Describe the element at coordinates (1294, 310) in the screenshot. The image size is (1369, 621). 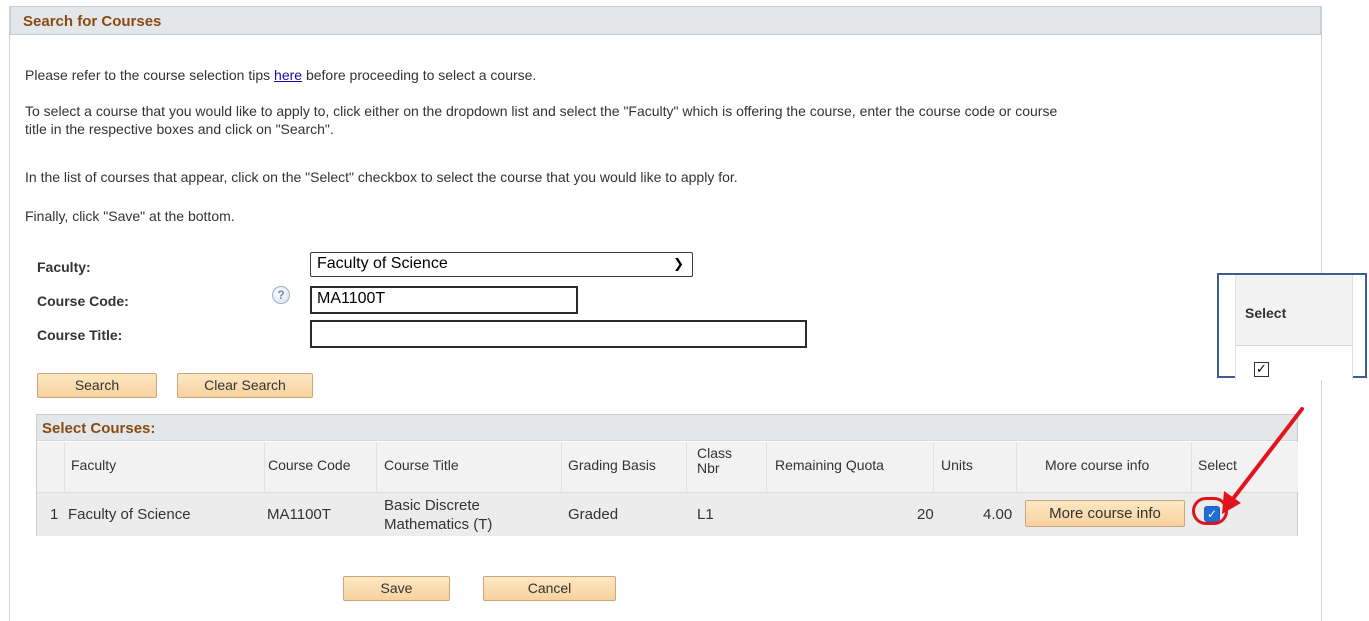
I see `callout-header: Select` at that location.